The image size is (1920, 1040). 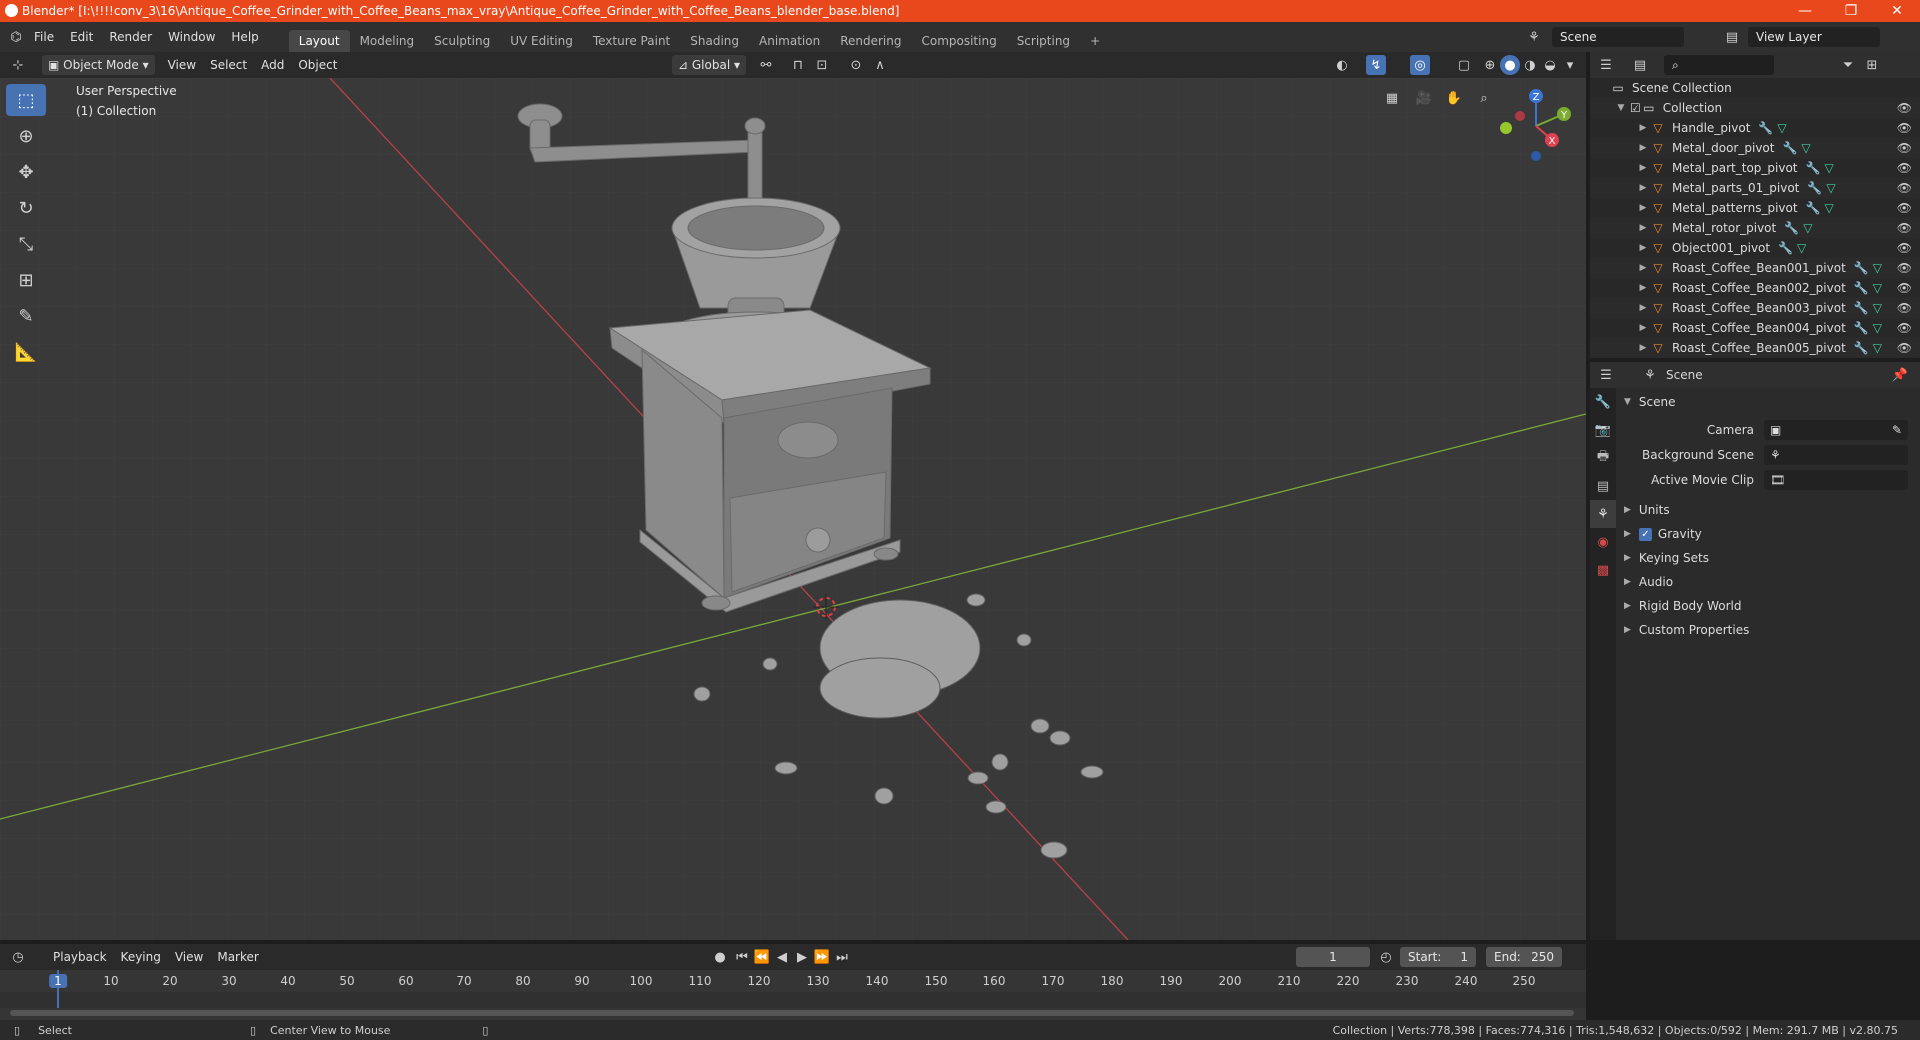 I want to click on menu-object: Object, so click(x=317, y=65).